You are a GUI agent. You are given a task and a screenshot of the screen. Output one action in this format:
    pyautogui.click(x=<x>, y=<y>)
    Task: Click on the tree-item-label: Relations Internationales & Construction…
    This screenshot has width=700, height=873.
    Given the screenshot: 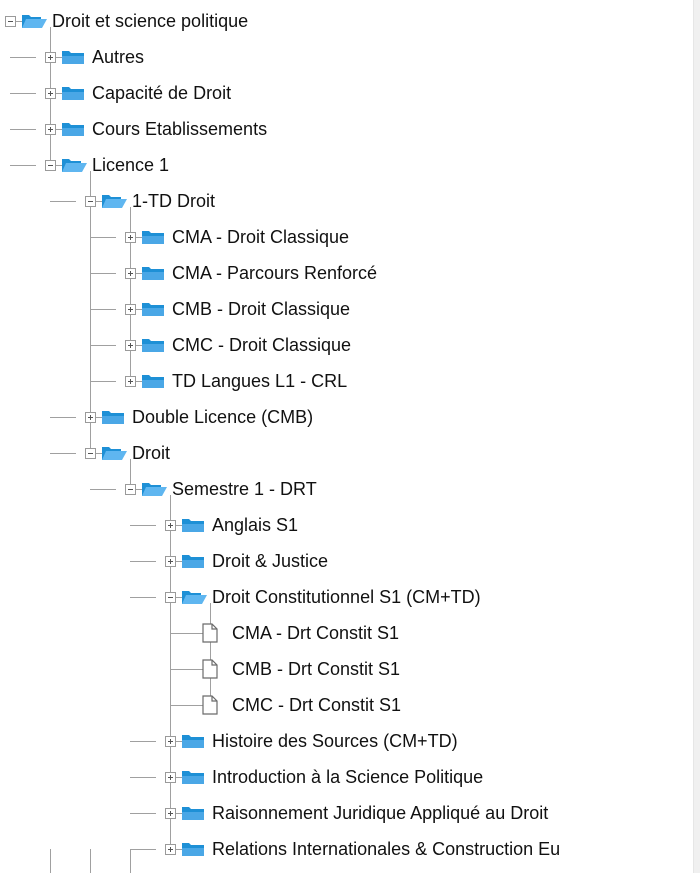 What is the action you would take?
    pyautogui.click(x=386, y=849)
    